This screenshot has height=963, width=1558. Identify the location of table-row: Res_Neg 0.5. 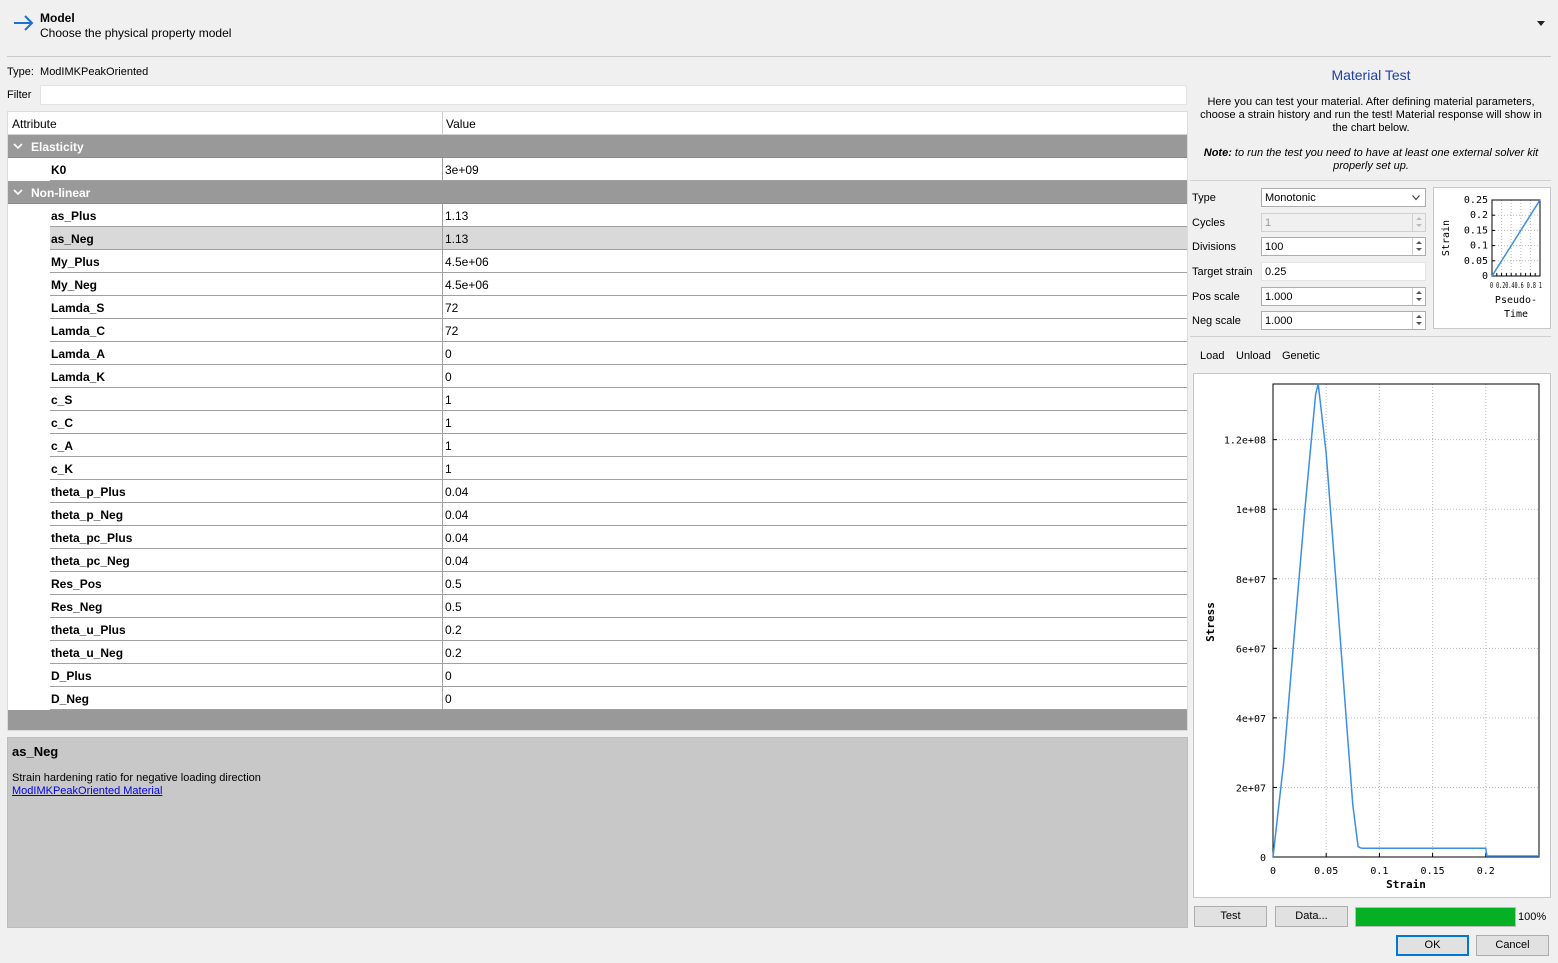
(597, 606).